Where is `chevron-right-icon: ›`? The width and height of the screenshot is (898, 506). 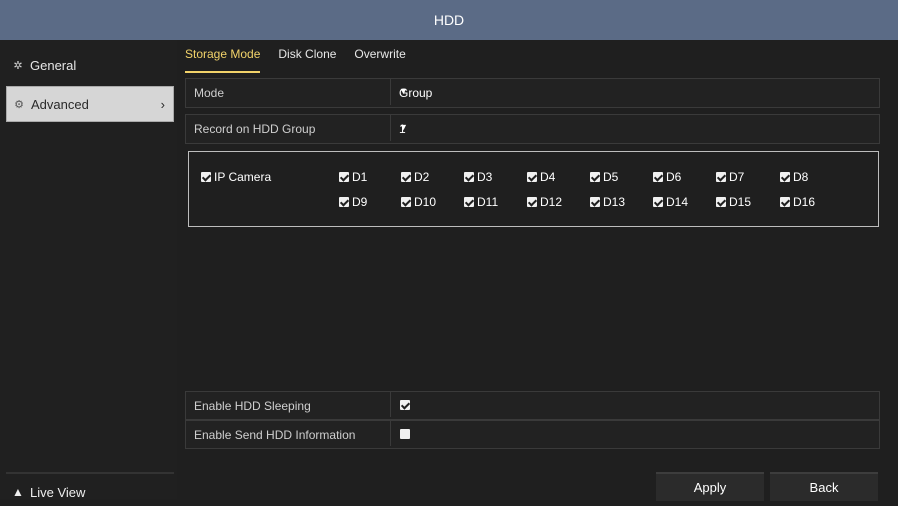 chevron-right-icon: › is located at coordinates (162, 104).